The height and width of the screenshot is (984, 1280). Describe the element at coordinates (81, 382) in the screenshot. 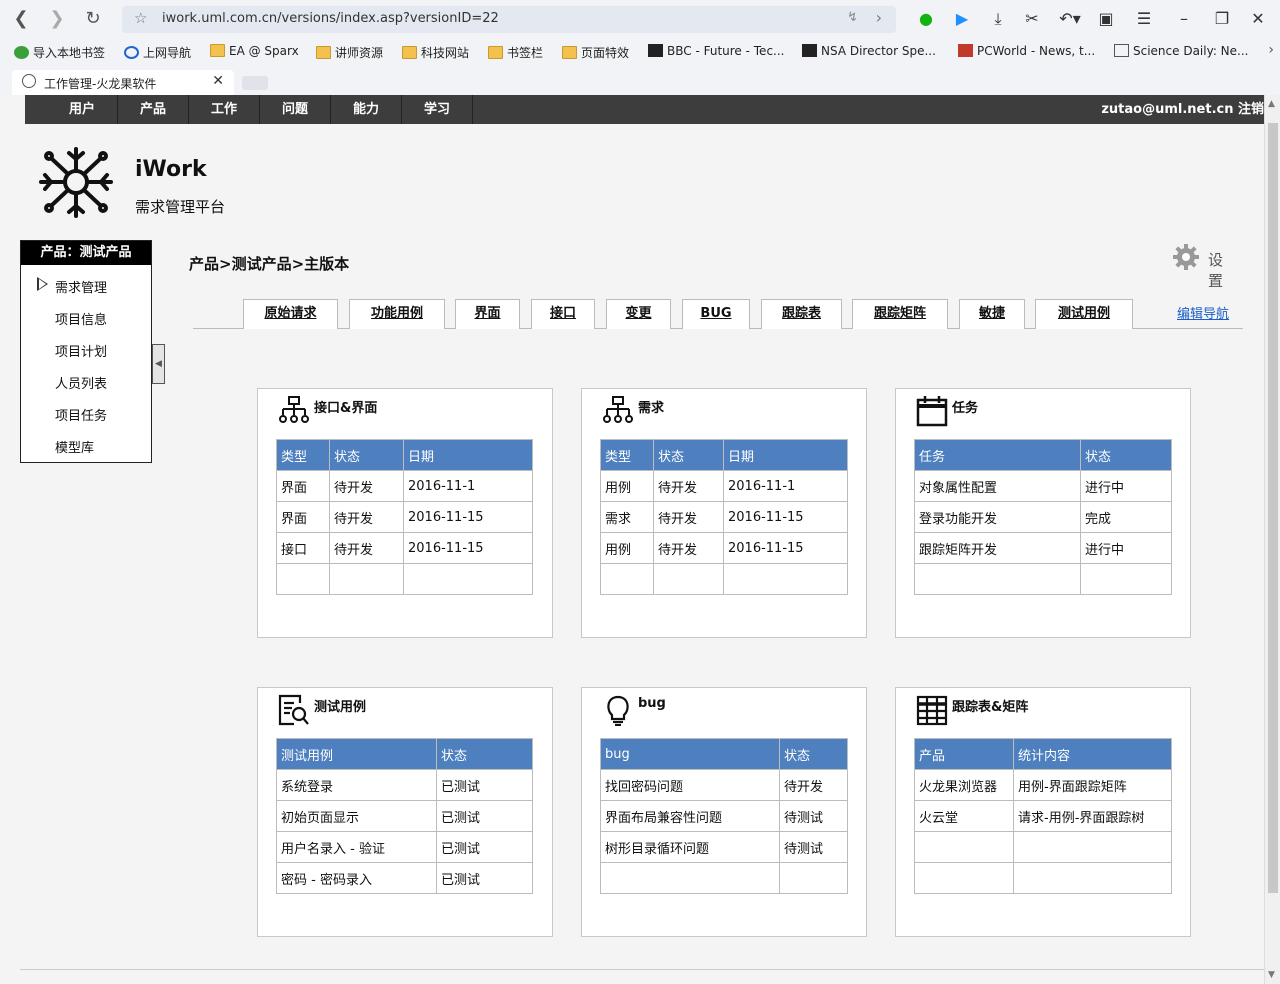

I see `sidebar-item-people: 人员列表` at that location.